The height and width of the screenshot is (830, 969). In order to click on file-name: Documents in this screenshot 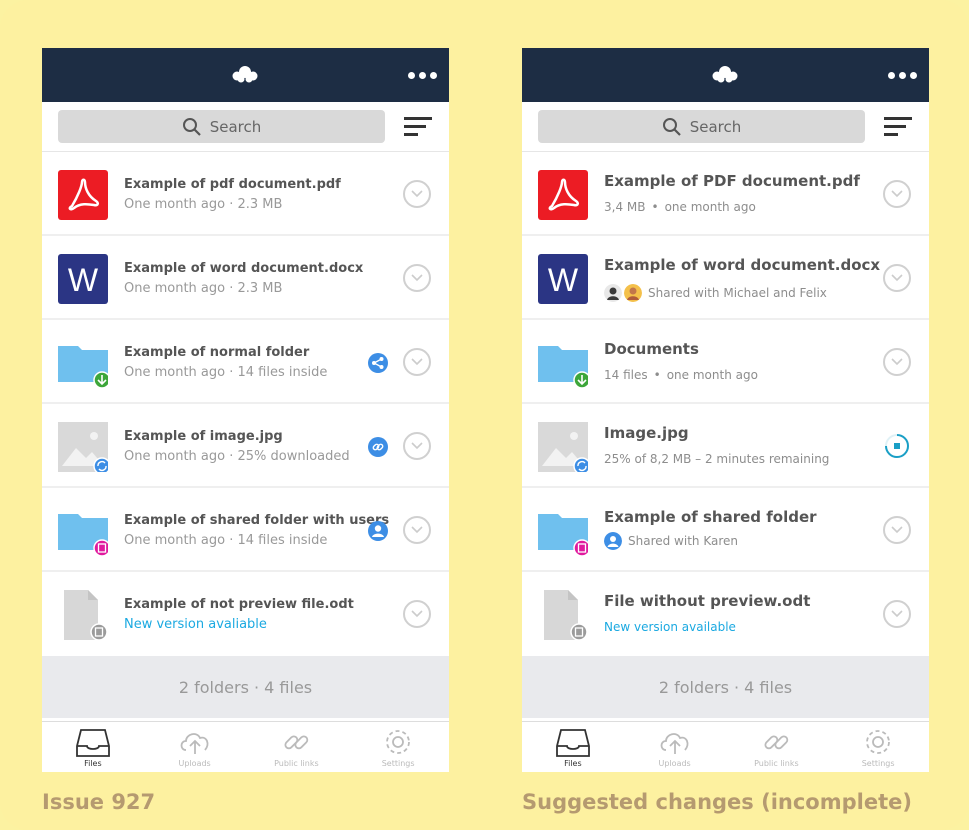, I will do `click(651, 349)`.